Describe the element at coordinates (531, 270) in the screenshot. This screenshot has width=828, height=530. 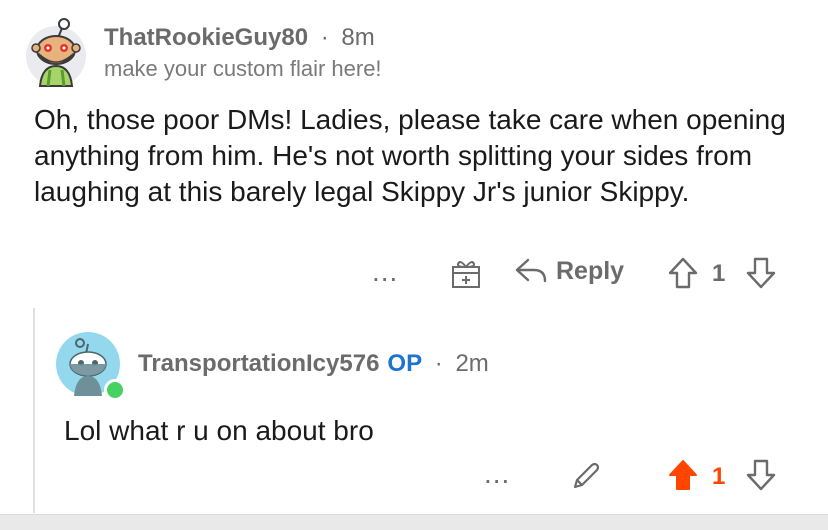
I see `reply-icon` at that location.